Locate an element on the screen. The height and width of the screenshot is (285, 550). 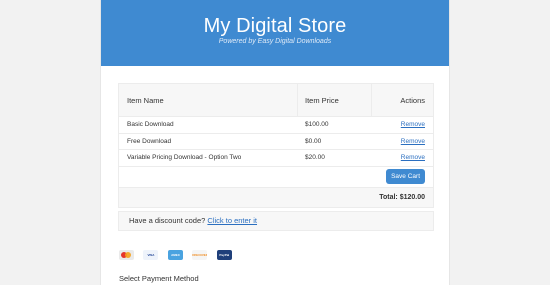
site-tagline: Powered by Easy Digital Downloads is located at coordinates (275, 41).